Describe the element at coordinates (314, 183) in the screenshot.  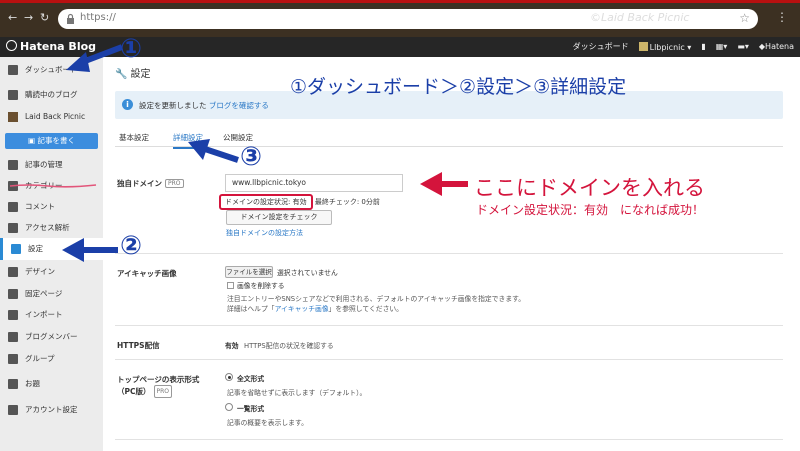
I see `domain-input: www.llbpicnic.tokyo` at that location.